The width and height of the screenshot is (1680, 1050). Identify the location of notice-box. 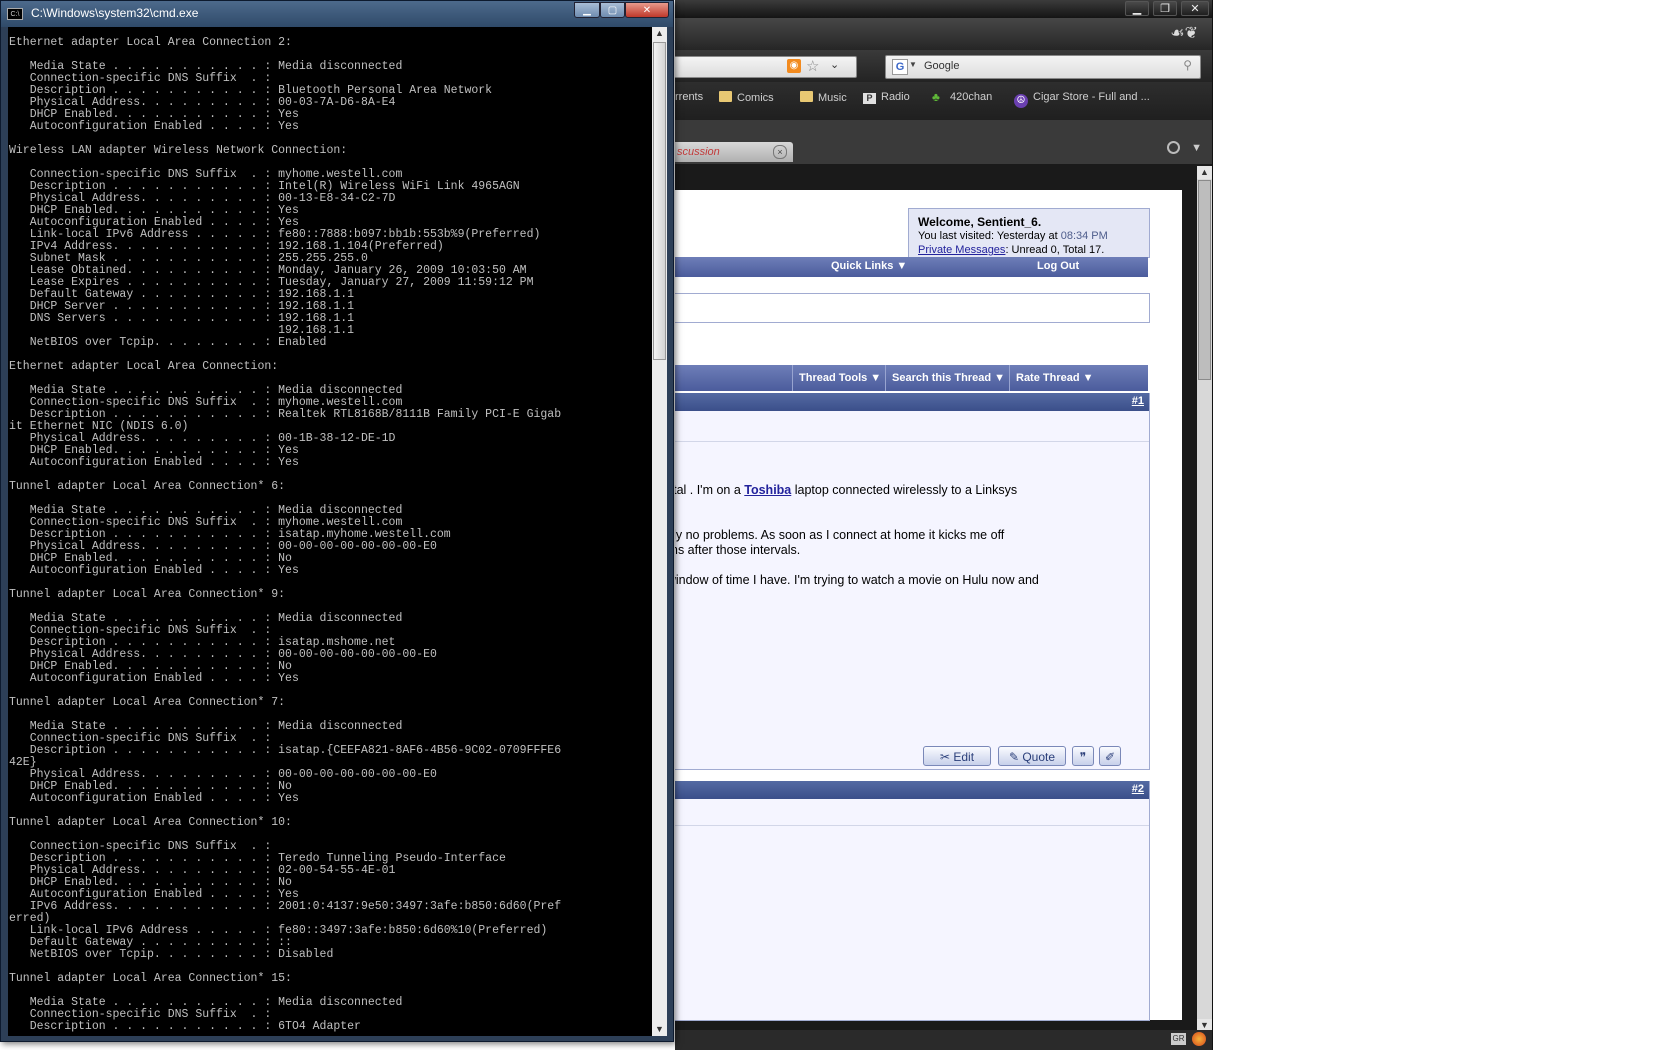
(912, 308).